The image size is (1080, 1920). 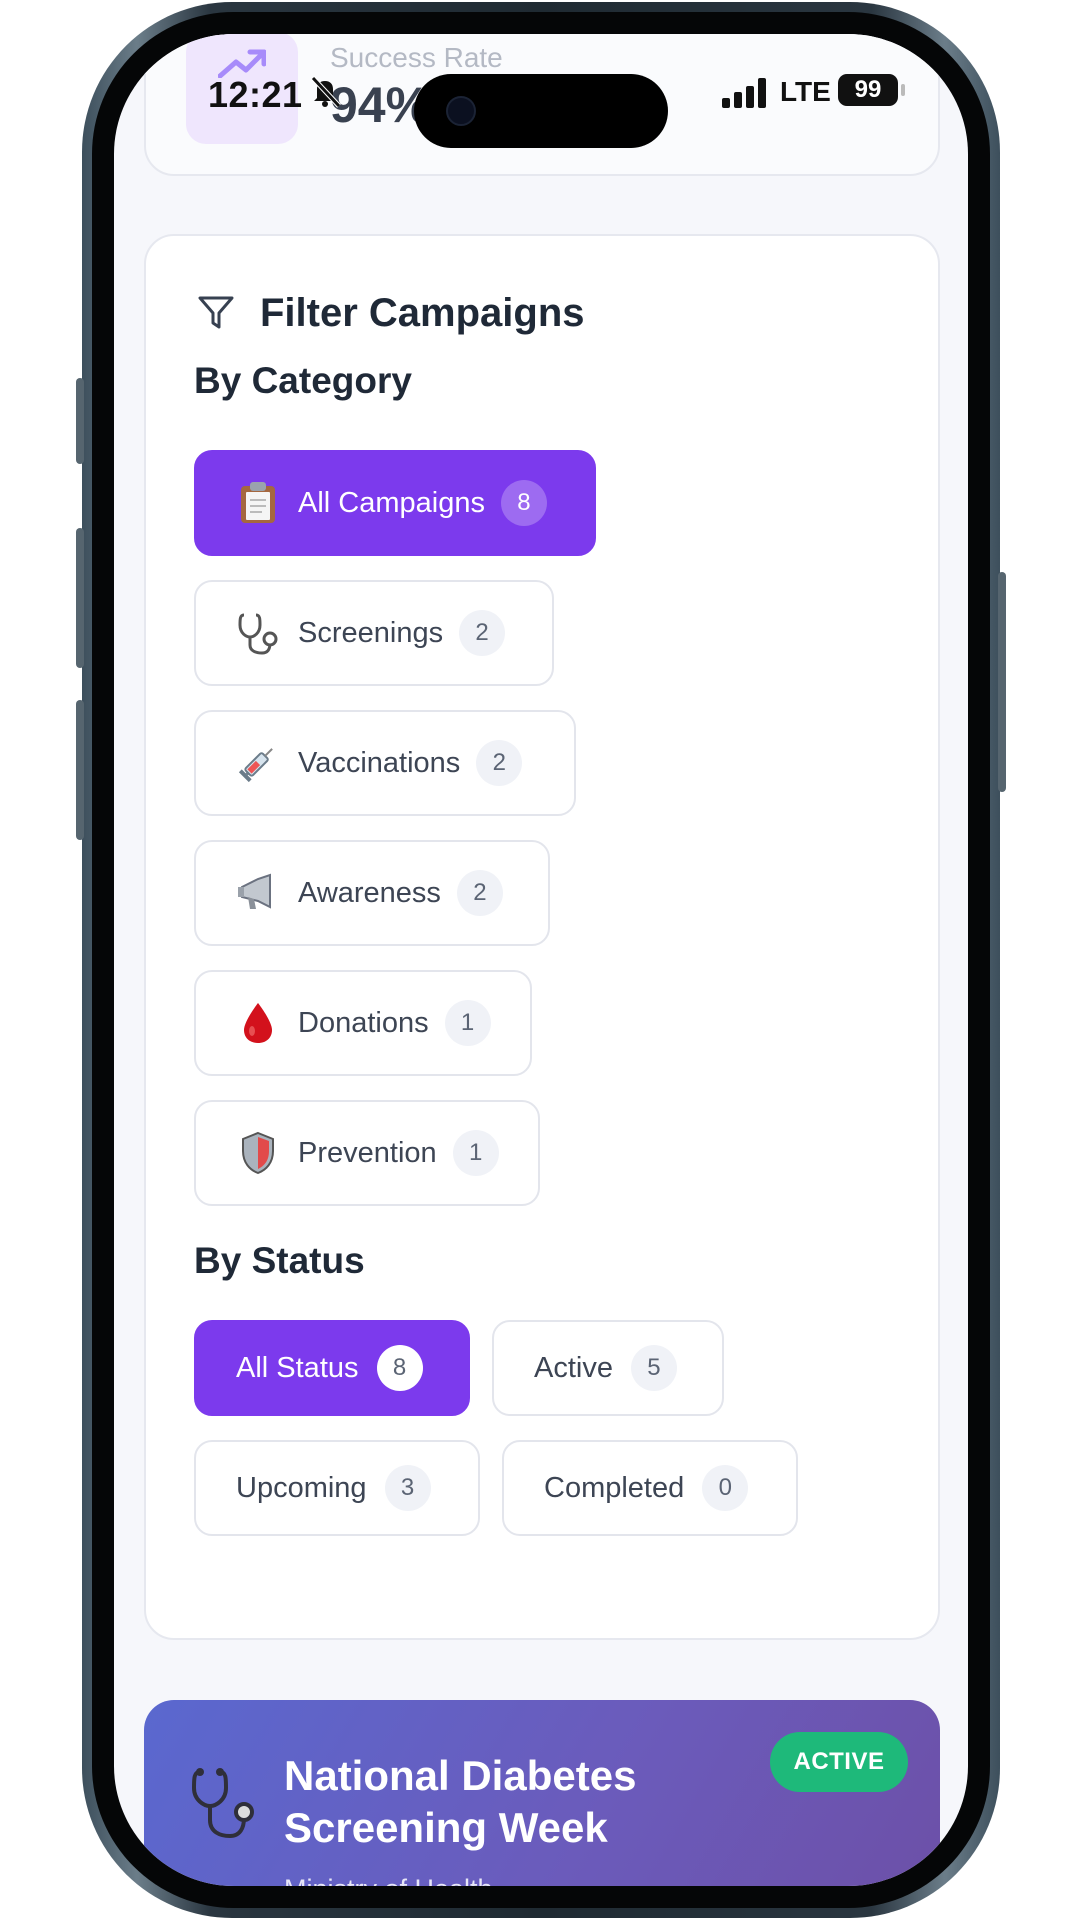 I want to click on category-label: Prevention, so click(x=367, y=1152).